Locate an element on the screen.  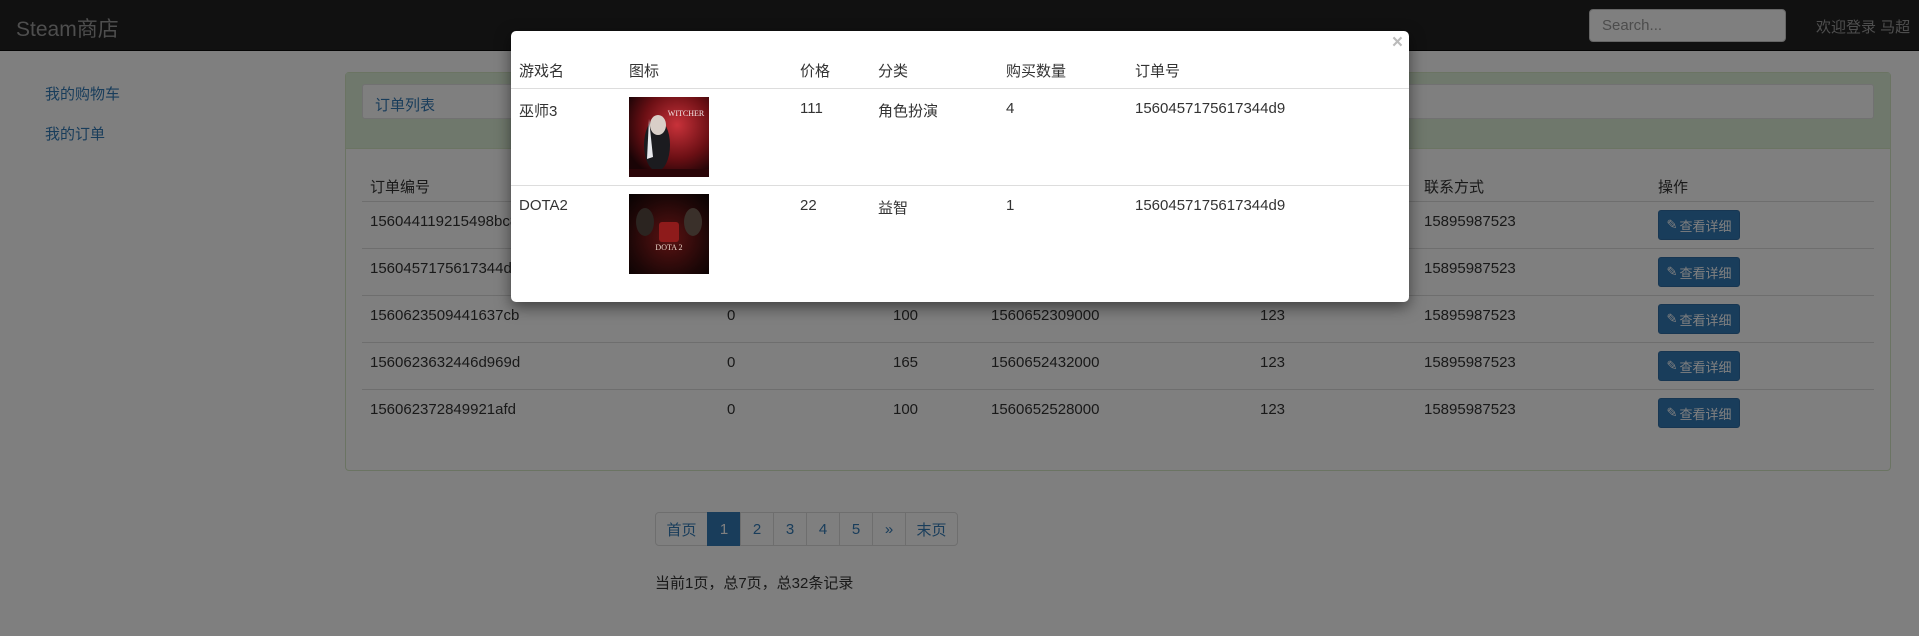
category-cell: 益智 is located at coordinates (893, 208).